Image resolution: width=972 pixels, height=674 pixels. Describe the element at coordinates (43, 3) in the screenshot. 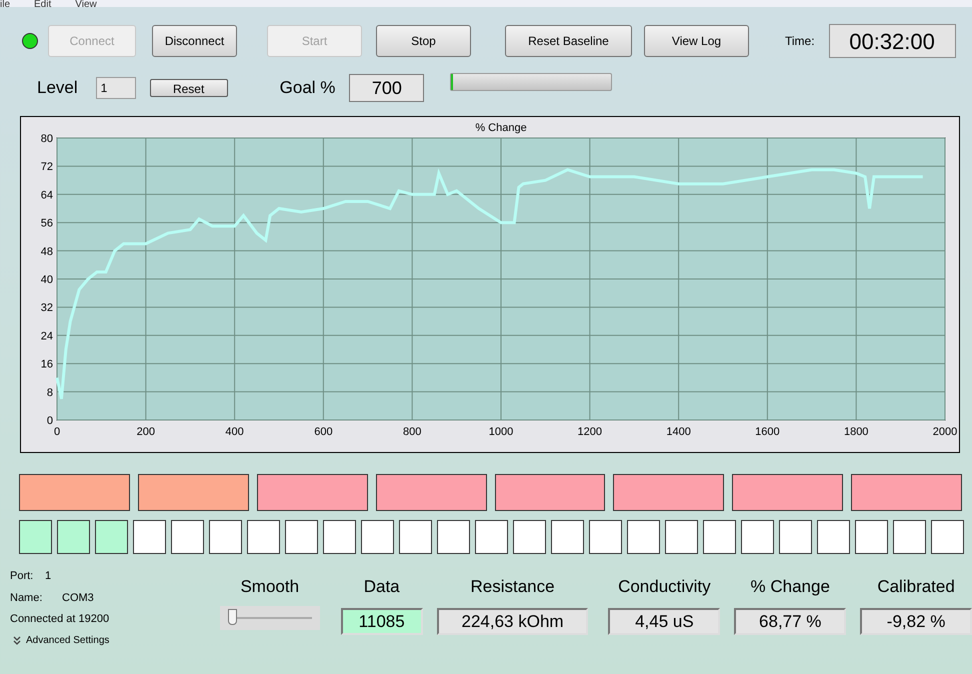

I see `menu-item: Edit` at that location.